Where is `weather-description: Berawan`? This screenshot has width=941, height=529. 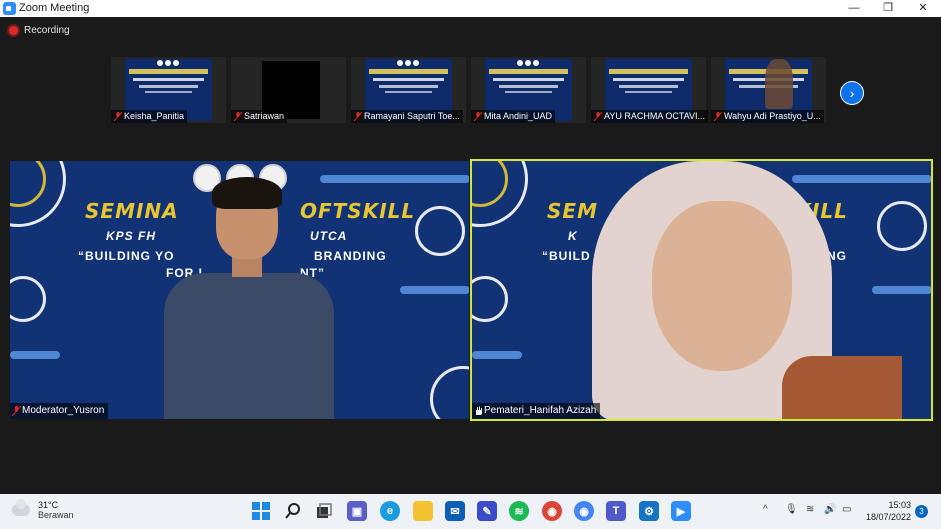
weather-description: Berawan is located at coordinates (56, 515).